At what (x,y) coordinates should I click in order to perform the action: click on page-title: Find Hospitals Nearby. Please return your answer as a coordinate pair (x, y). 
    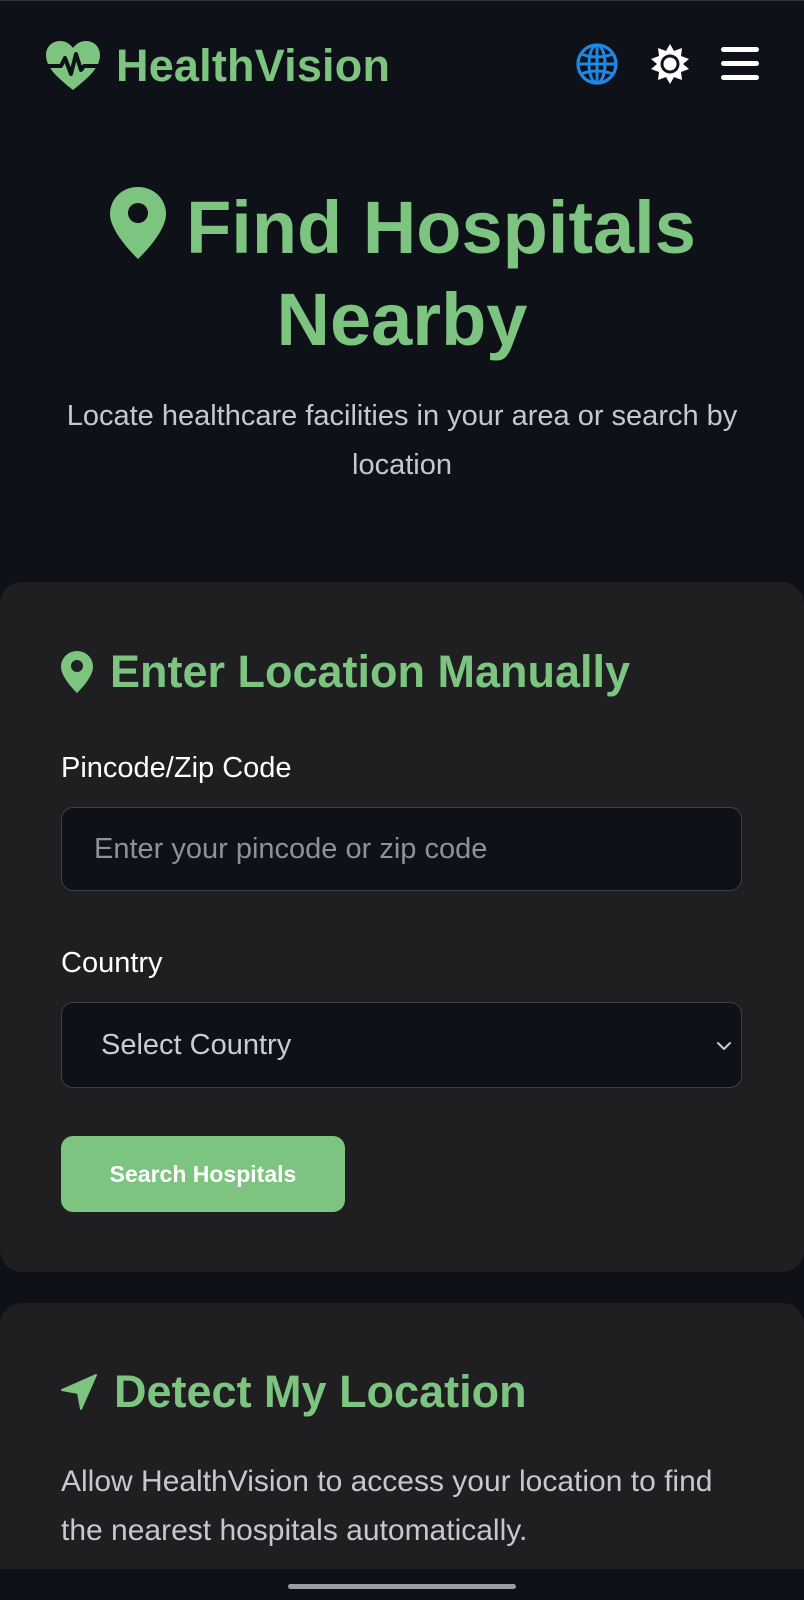
    Looking at the image, I should click on (441, 273).